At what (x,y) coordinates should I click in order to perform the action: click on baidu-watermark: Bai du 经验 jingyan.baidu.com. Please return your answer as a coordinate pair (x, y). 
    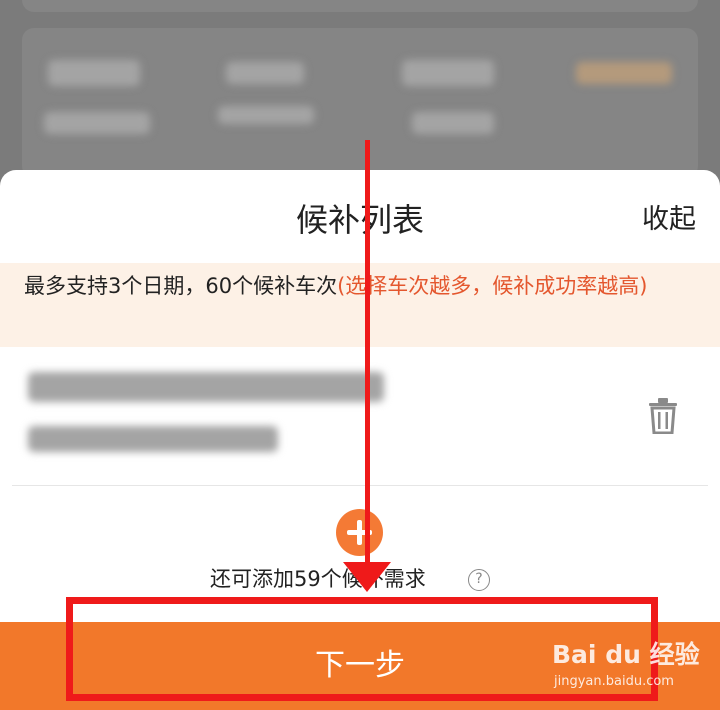
    Looking at the image, I should click on (626, 668).